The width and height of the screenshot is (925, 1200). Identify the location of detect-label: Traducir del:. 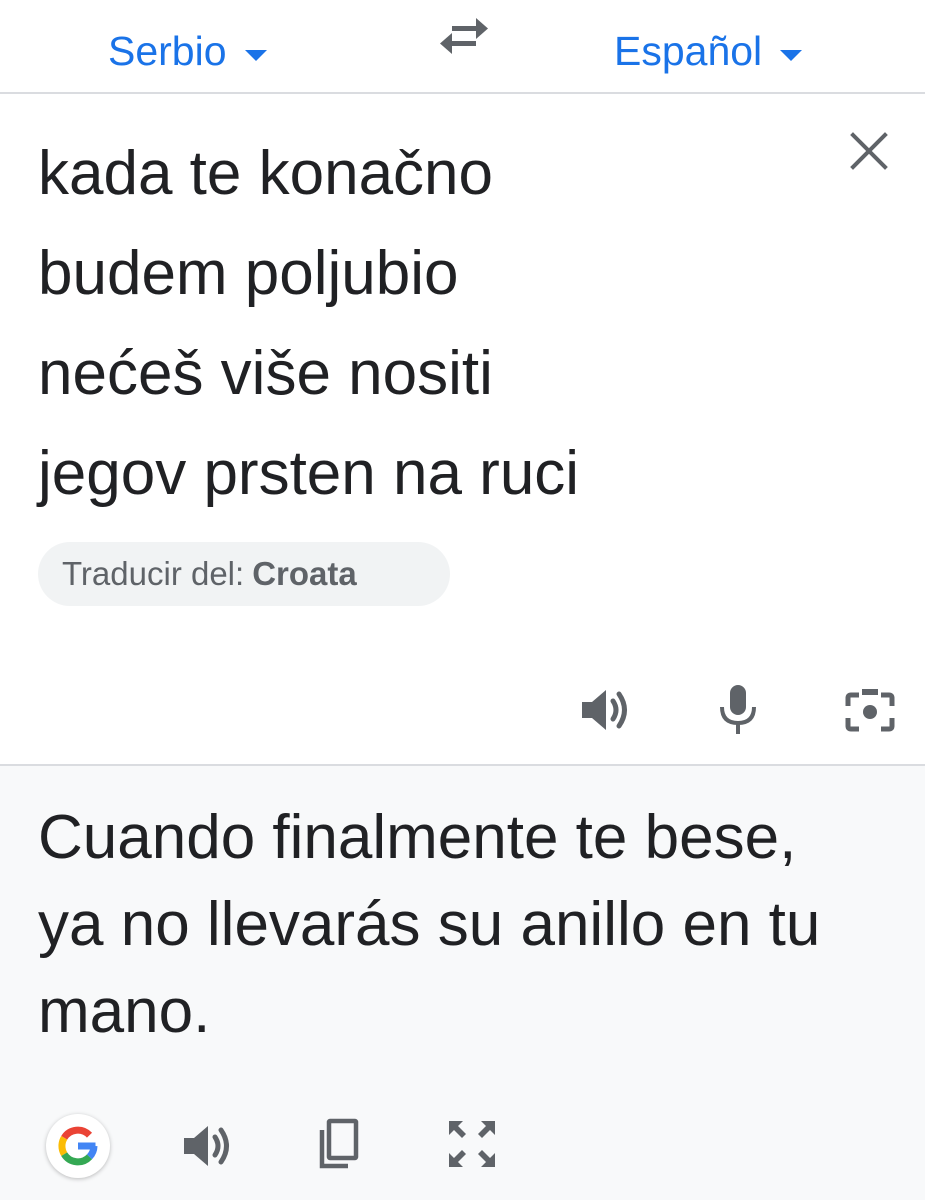
(153, 573).